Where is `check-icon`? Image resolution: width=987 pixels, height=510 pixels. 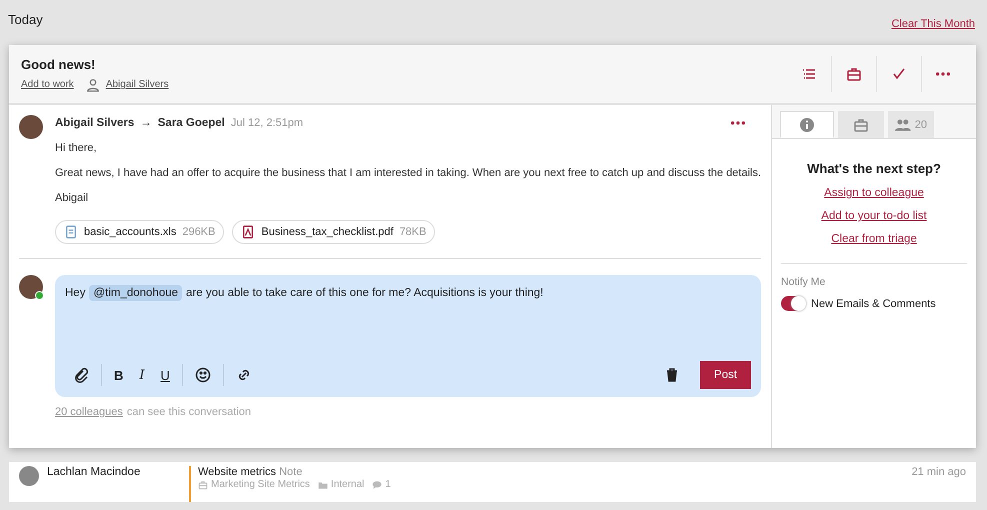 check-icon is located at coordinates (899, 74).